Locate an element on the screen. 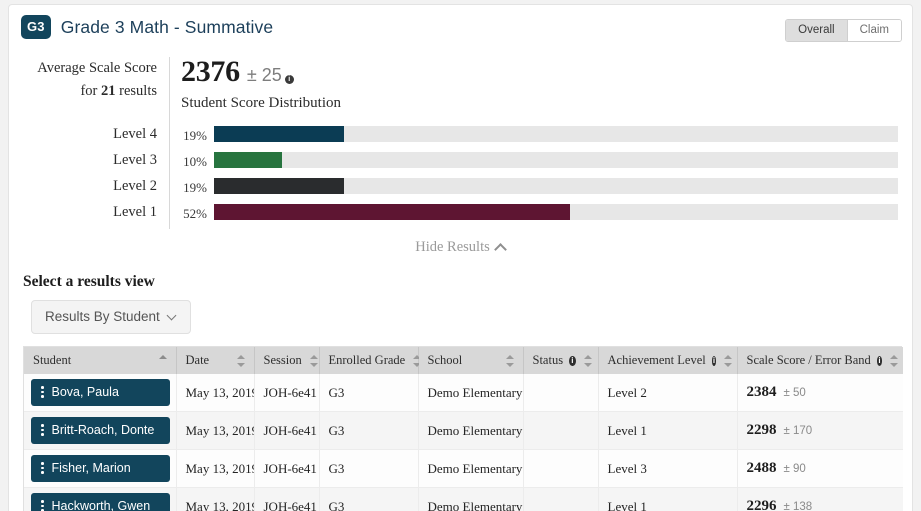 Image resolution: width=921 pixels, height=511 pixels. level-label: Level 1 is located at coordinates (135, 212).